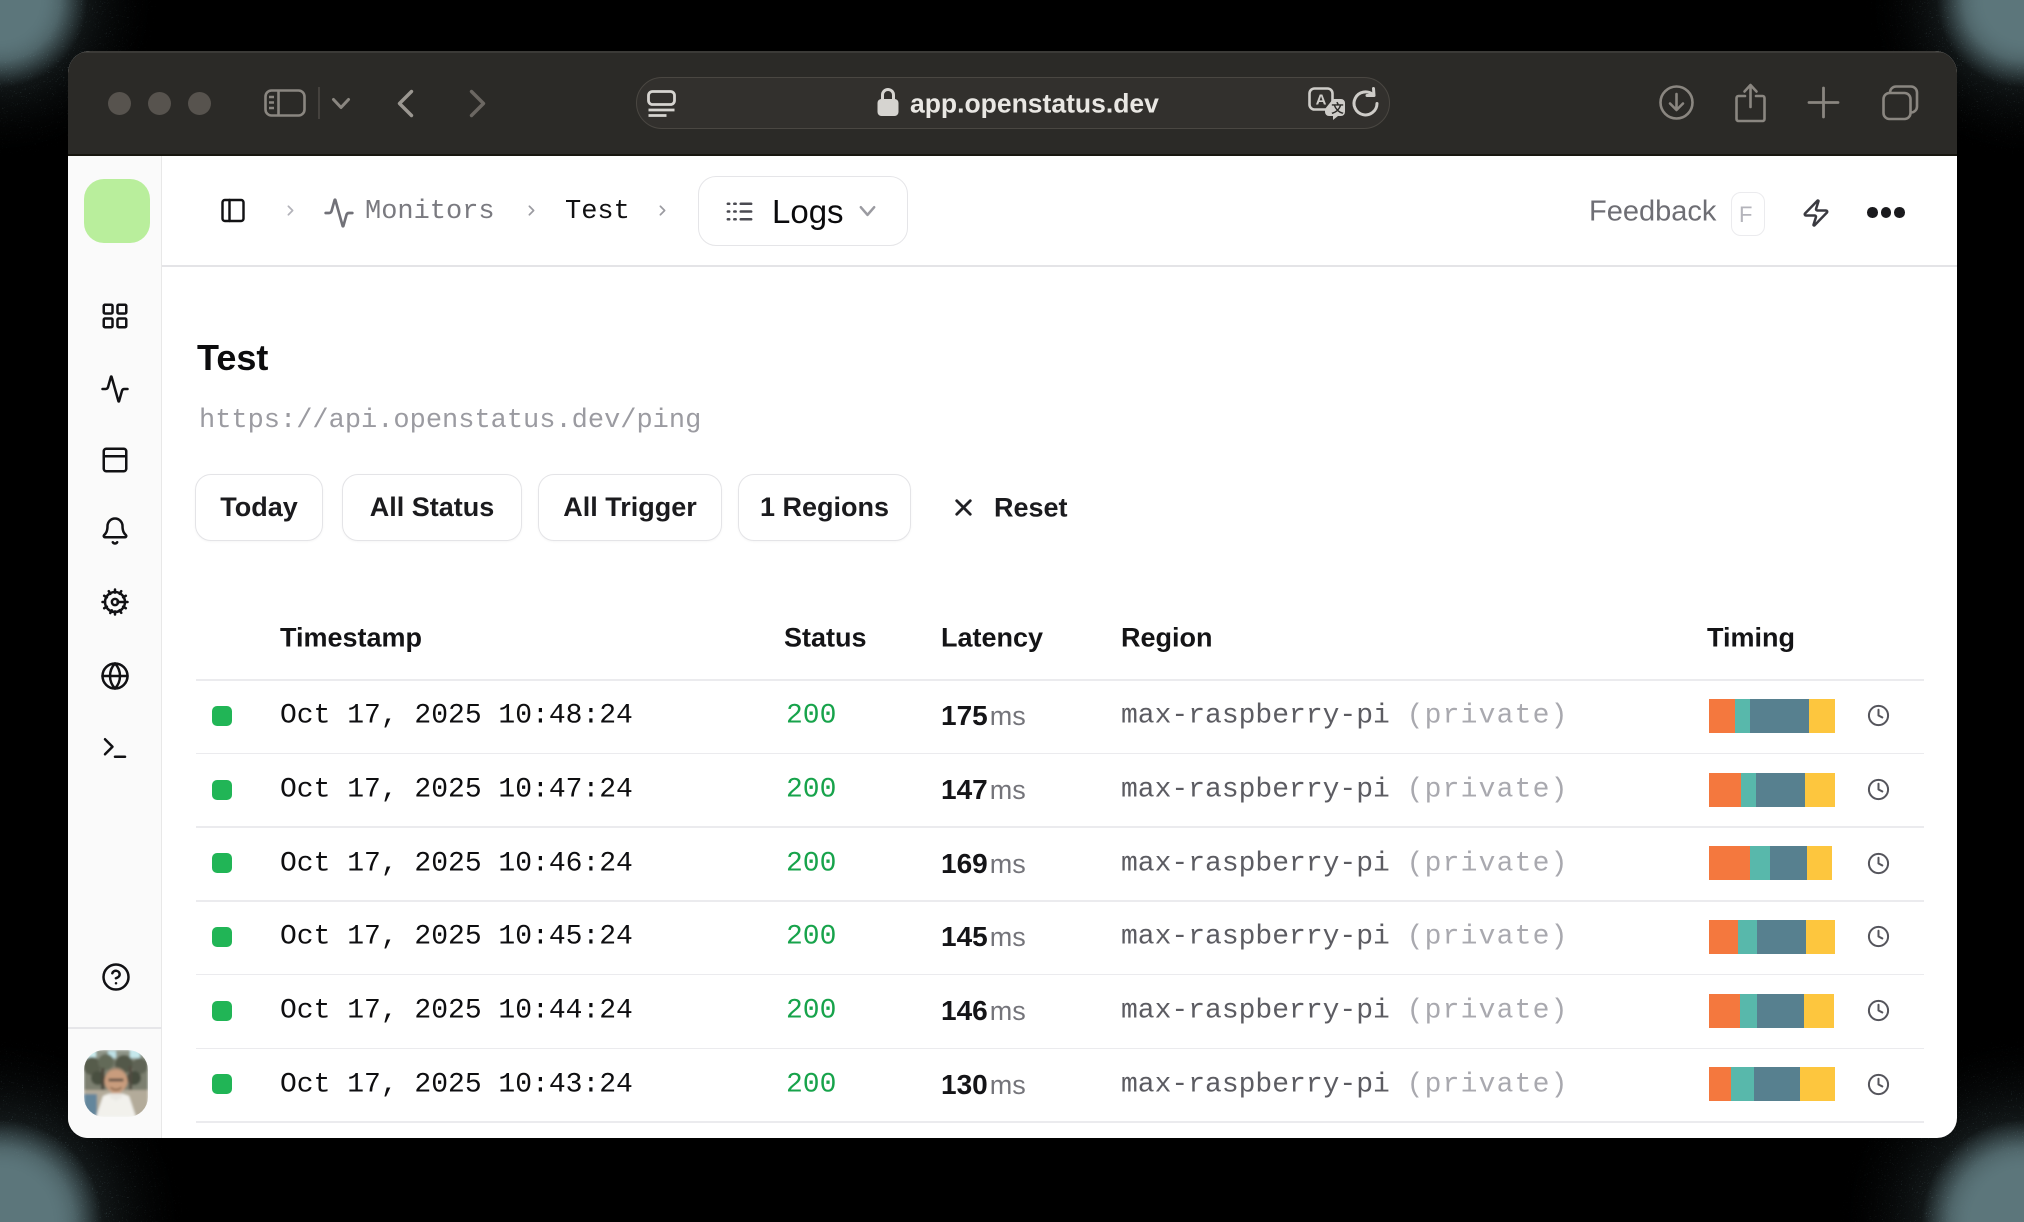 Image resolution: width=2024 pixels, height=1222 pixels. I want to click on svg-text: 文, so click(1337, 108).